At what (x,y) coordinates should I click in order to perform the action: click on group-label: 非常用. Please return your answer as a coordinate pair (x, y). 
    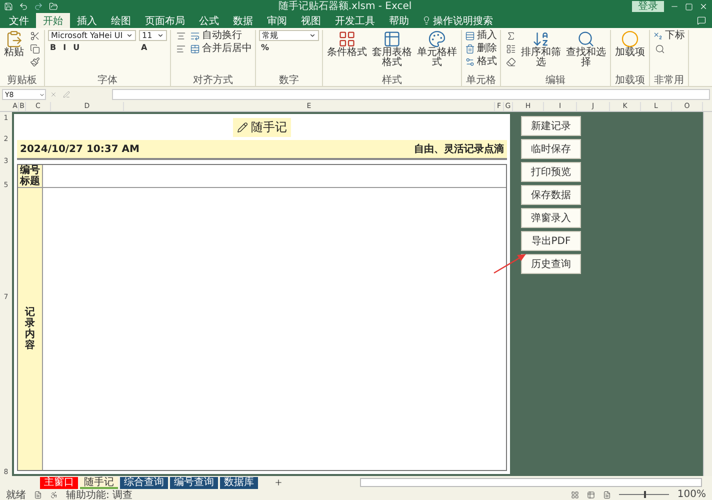
    Looking at the image, I should click on (669, 80).